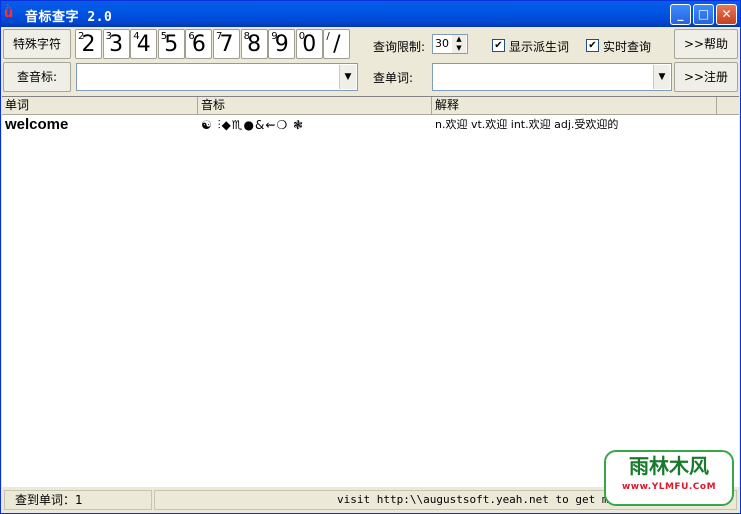 This screenshot has height=514, width=741. What do you see at coordinates (309, 44) in the screenshot?
I see `special-char-key: 00` at bounding box center [309, 44].